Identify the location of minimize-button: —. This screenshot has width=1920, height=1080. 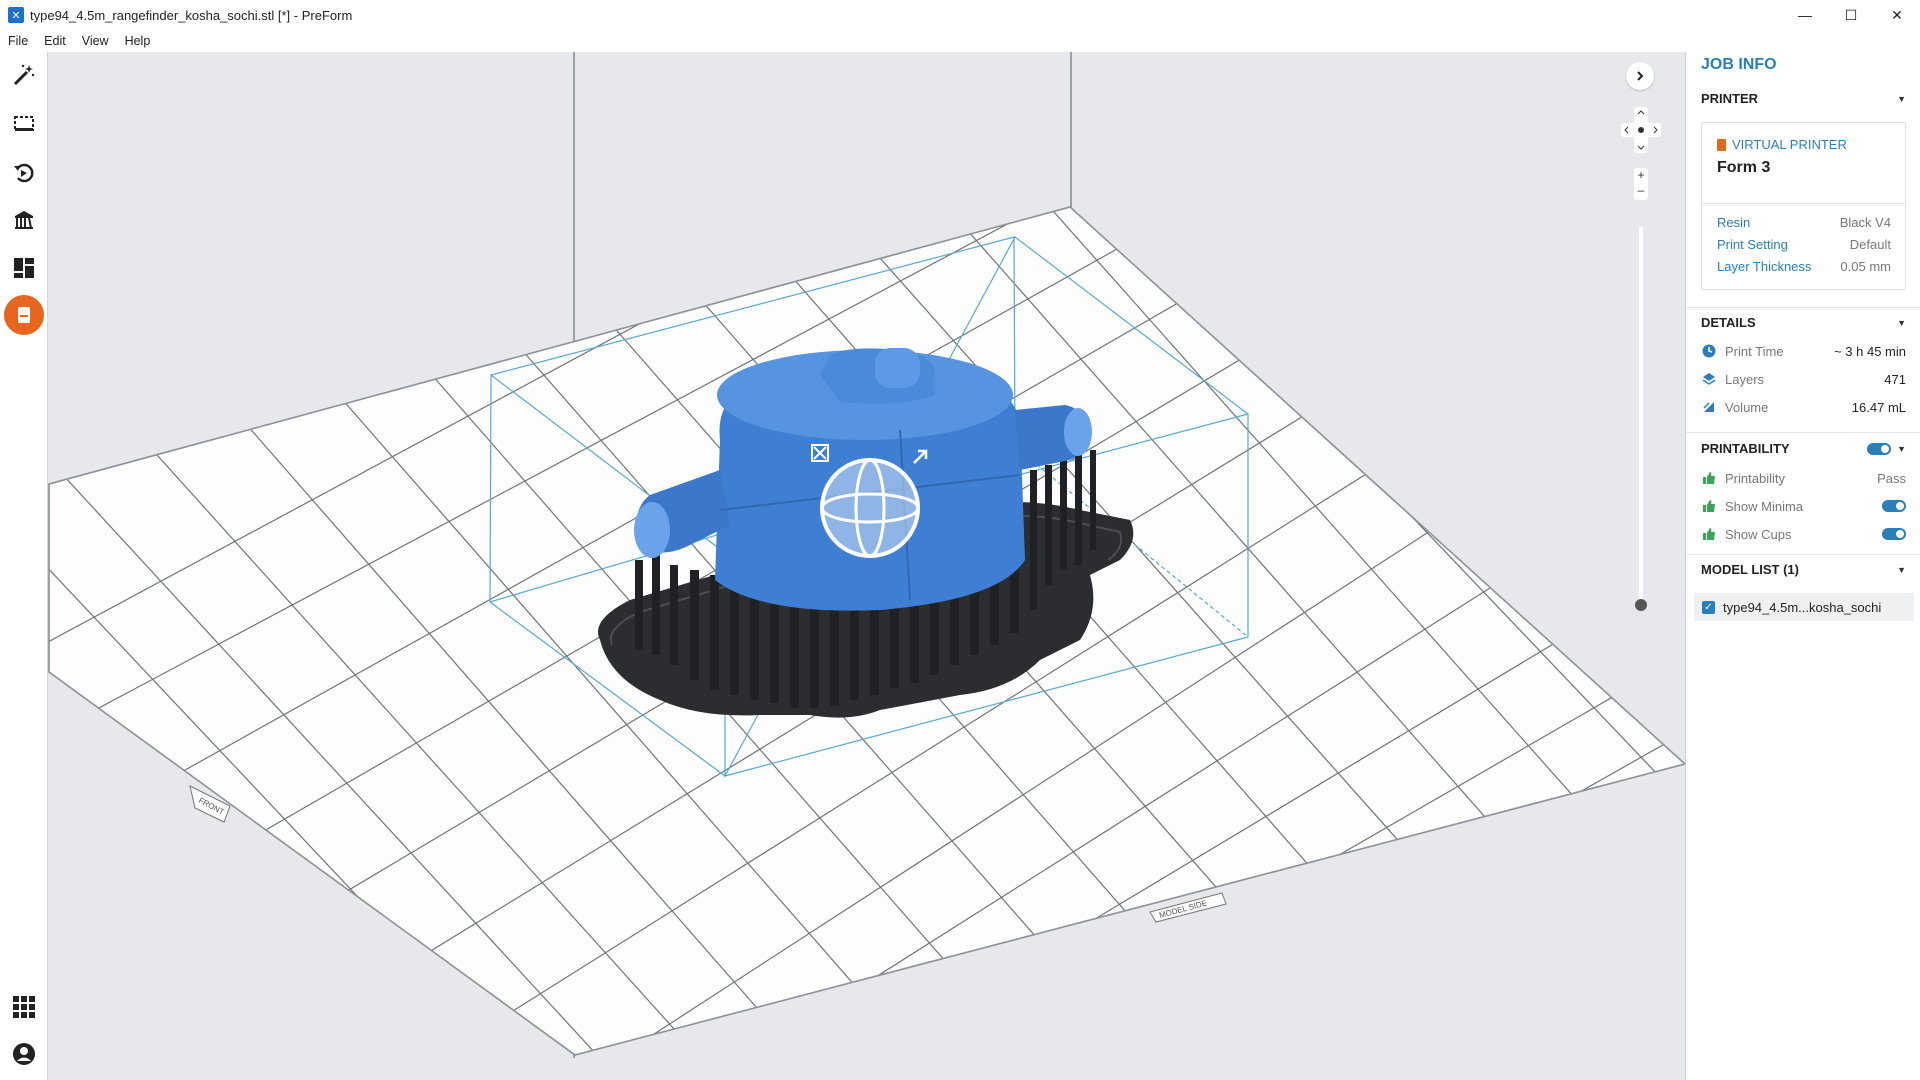
(1805, 15).